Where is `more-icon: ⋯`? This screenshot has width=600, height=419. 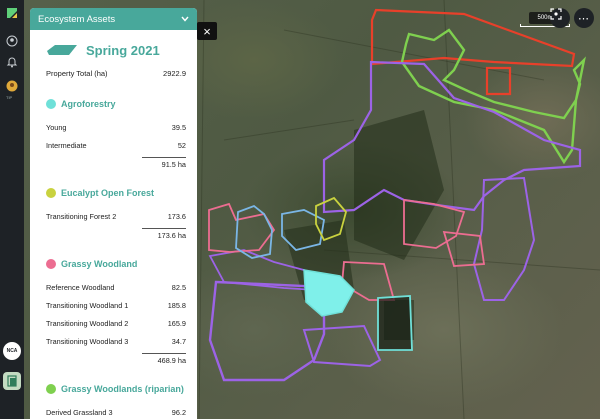 more-icon: ⋯ is located at coordinates (584, 18).